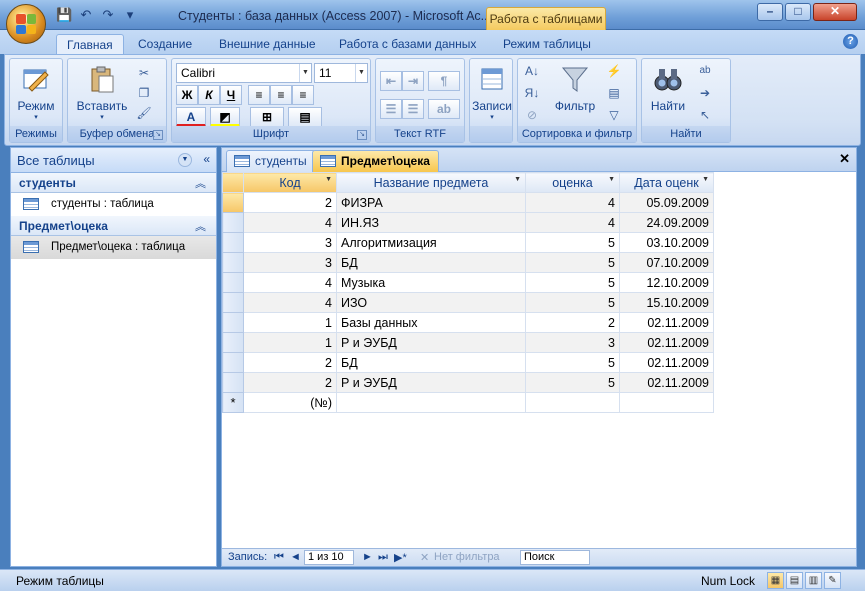 Image resolution: width=865 pixels, height=591 pixels. I want to click on italic-button: К, so click(209, 95).